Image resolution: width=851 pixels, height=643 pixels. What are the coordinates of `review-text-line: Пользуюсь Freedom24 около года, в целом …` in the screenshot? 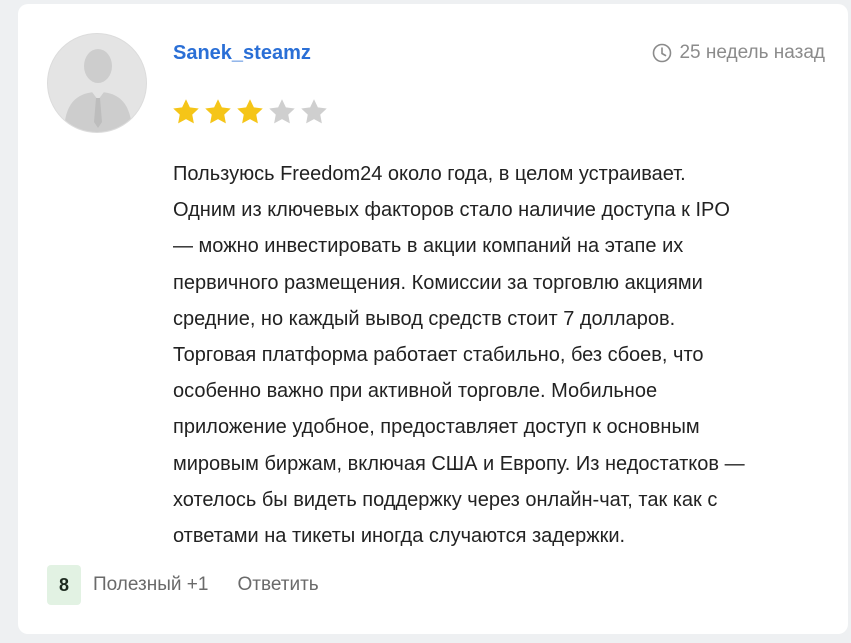 It's located at (429, 174).